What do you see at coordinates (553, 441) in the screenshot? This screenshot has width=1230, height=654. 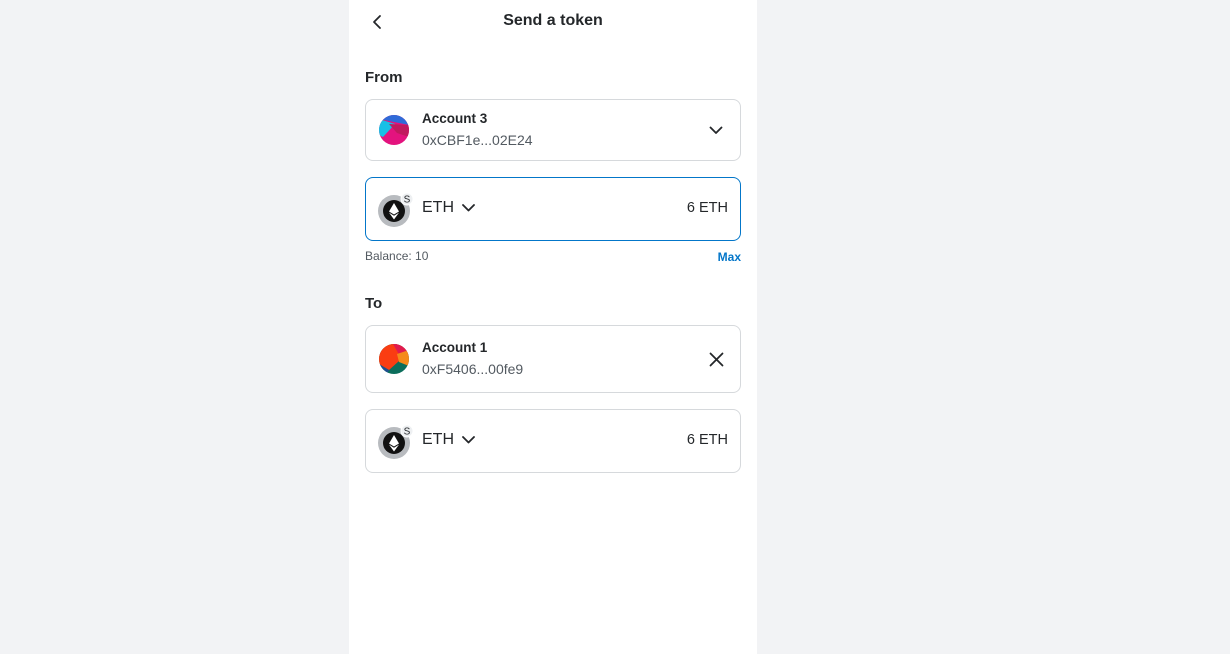 I see `to-token-amount-field: S ETH 6 ETH` at bounding box center [553, 441].